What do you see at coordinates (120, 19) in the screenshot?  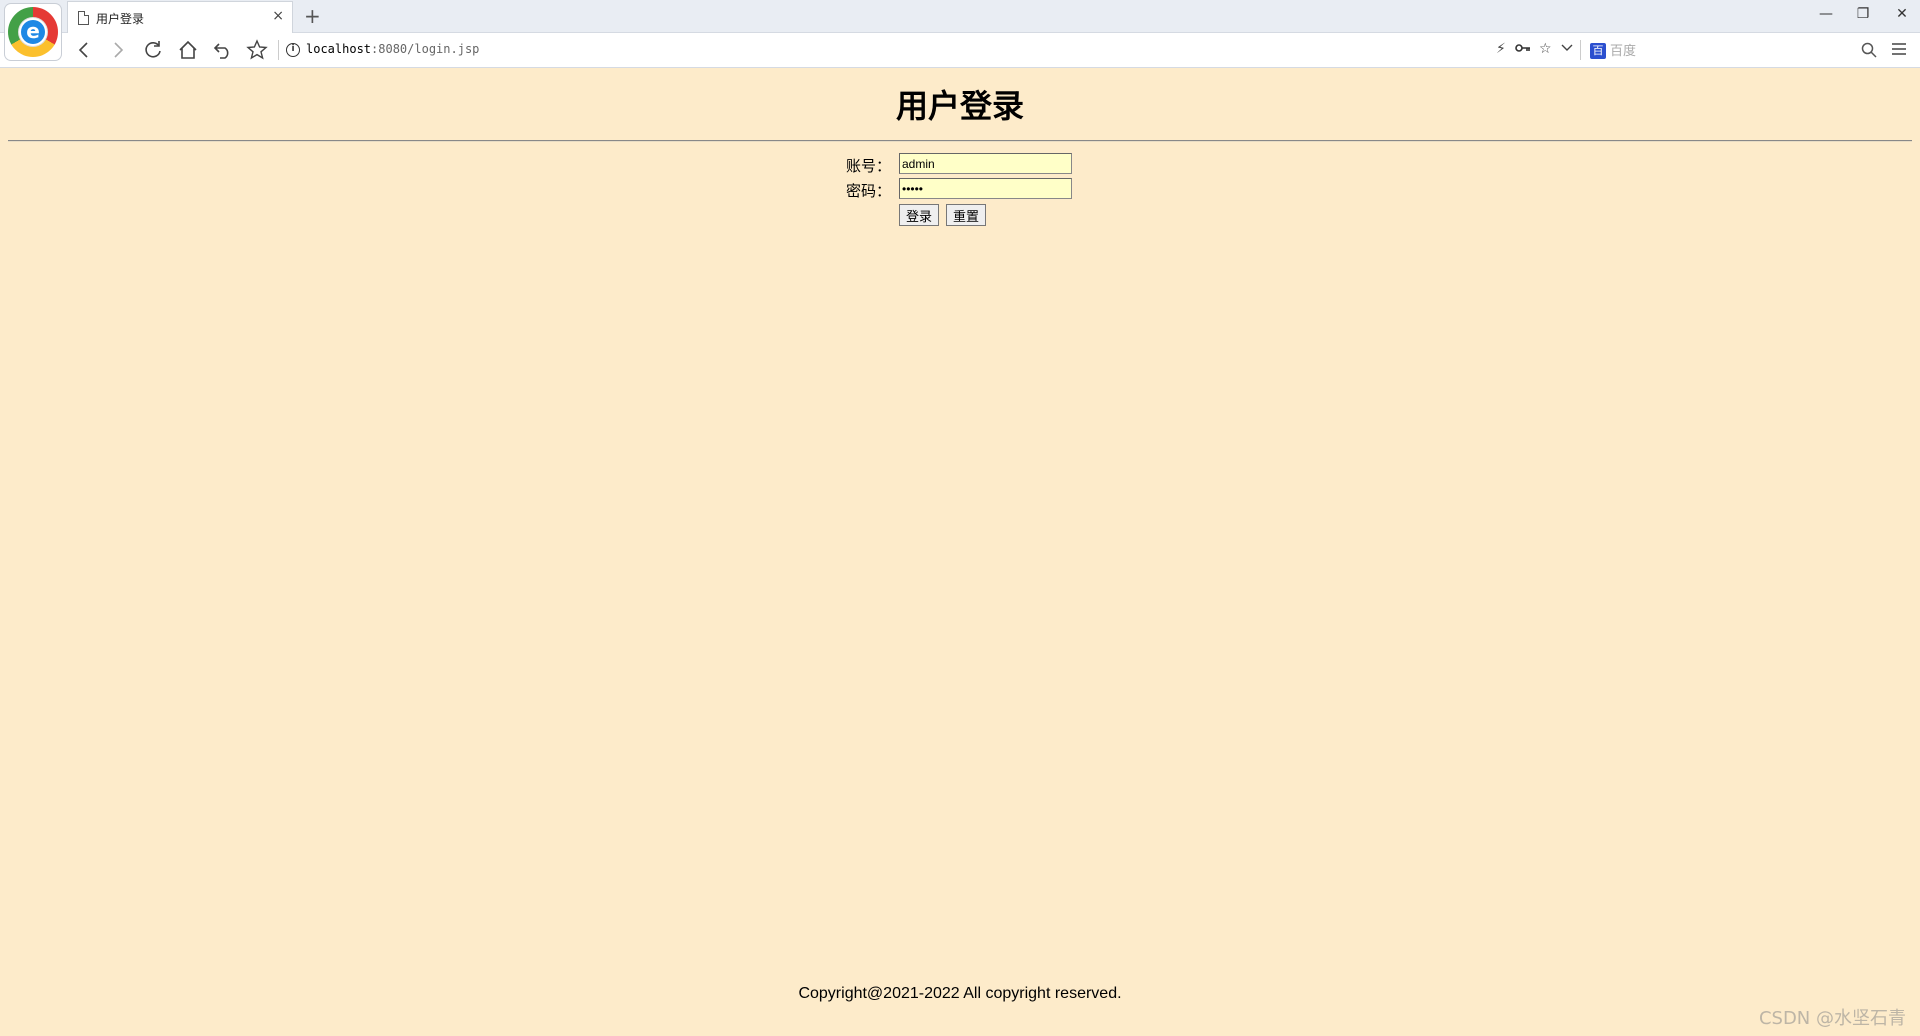 I see `tab-title: 用户登录` at bounding box center [120, 19].